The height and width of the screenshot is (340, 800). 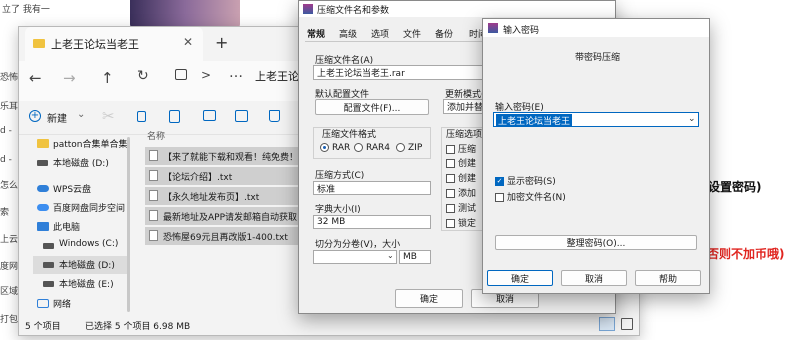 What do you see at coordinates (461, 207) in the screenshot?
I see `option-checkbox: 测试` at bounding box center [461, 207].